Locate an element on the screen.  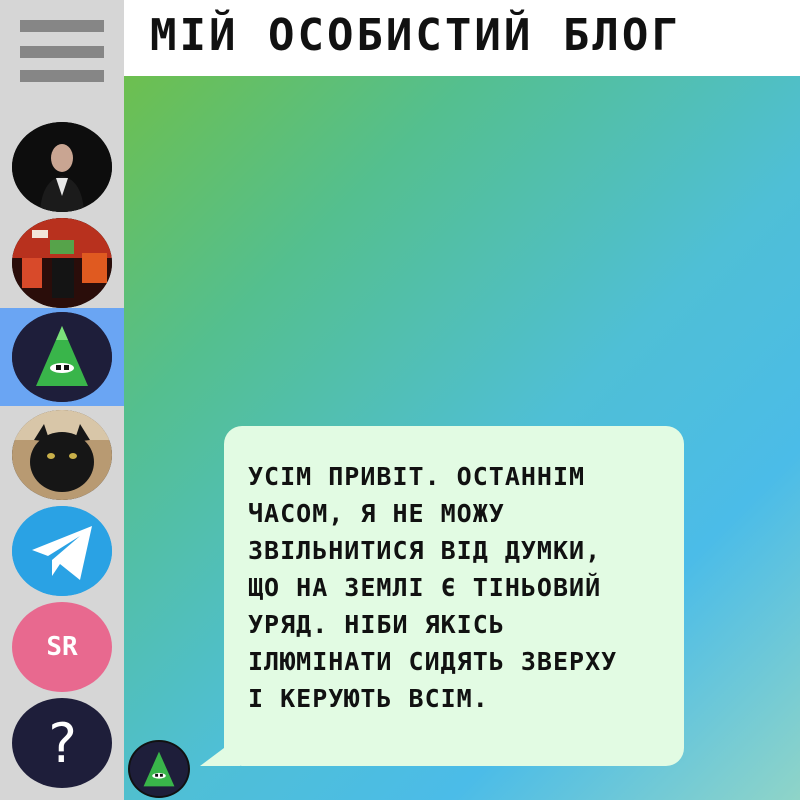
sr-avatar-label: SR is located at coordinates (62, 647).